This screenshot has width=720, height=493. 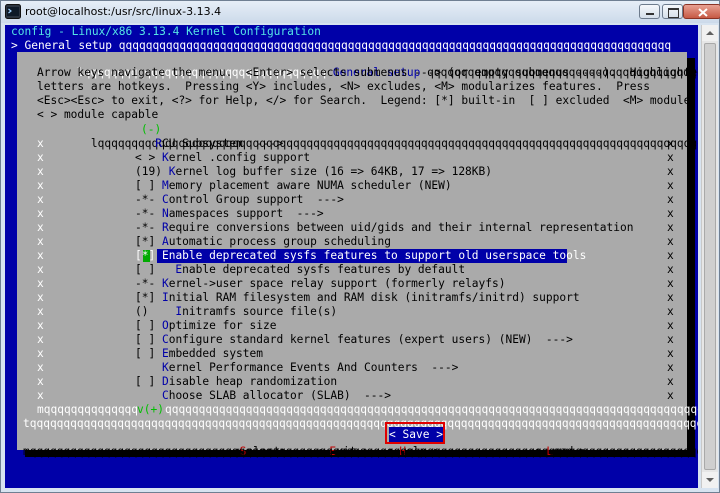 I want to click on arrow-down-icon, so click(x=710, y=480).